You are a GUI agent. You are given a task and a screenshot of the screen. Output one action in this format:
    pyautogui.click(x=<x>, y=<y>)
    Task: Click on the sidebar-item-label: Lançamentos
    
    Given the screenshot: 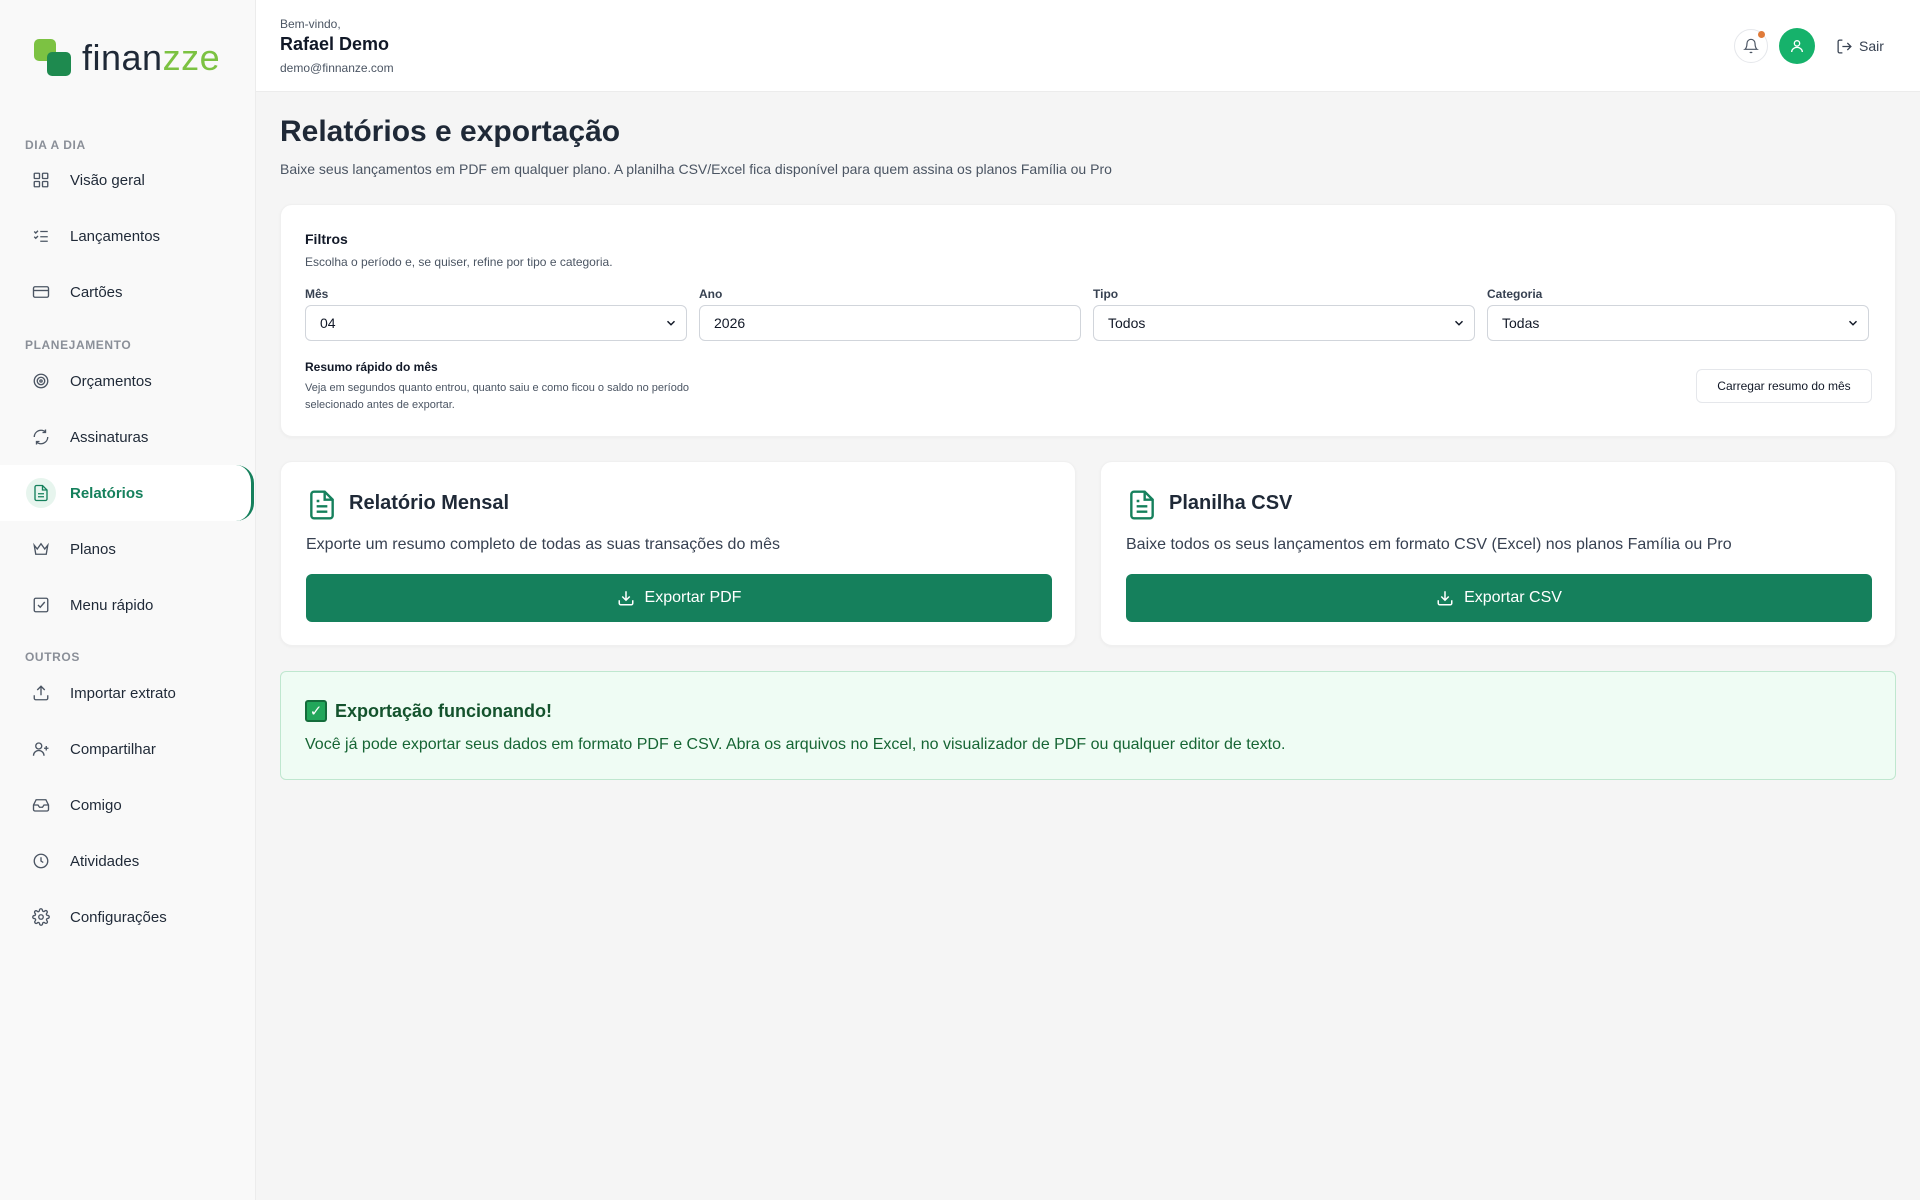 What is the action you would take?
    pyautogui.click(x=115, y=236)
    